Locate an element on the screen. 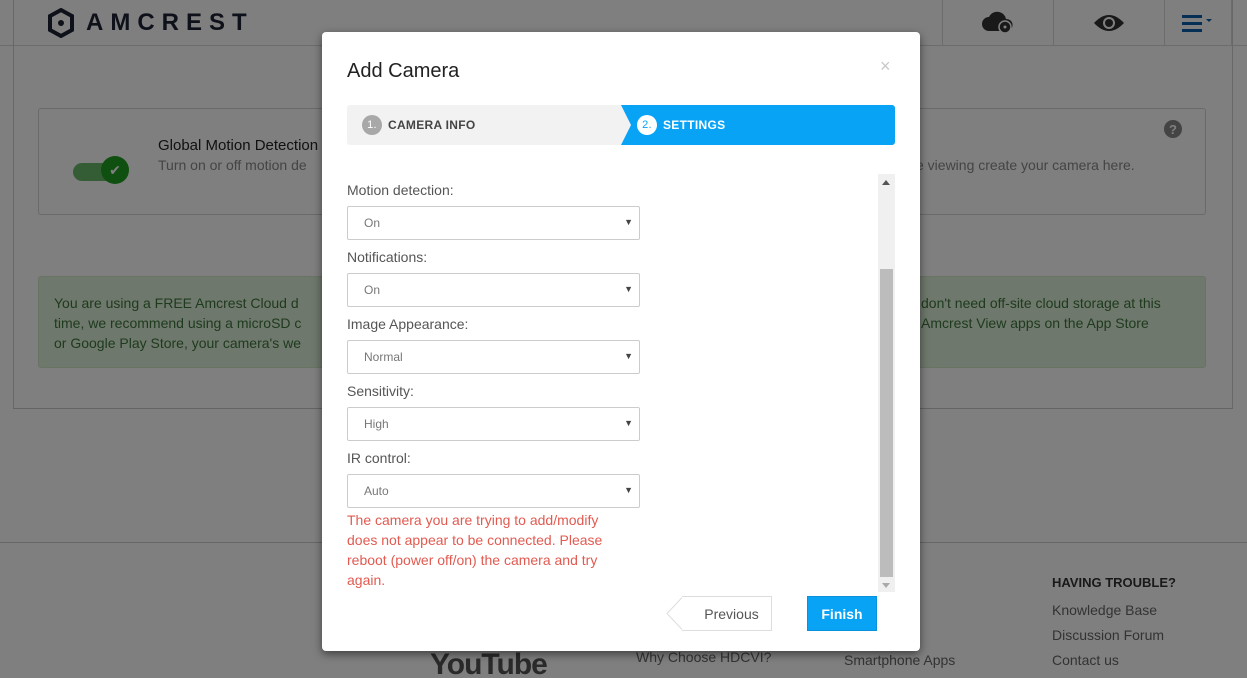  step-label: CAMERA INFO is located at coordinates (432, 125).